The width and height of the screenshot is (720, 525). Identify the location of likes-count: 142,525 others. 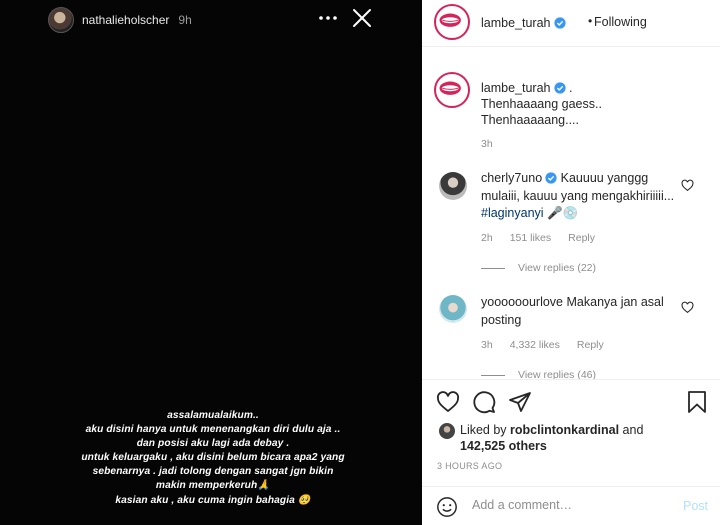
(503, 446).